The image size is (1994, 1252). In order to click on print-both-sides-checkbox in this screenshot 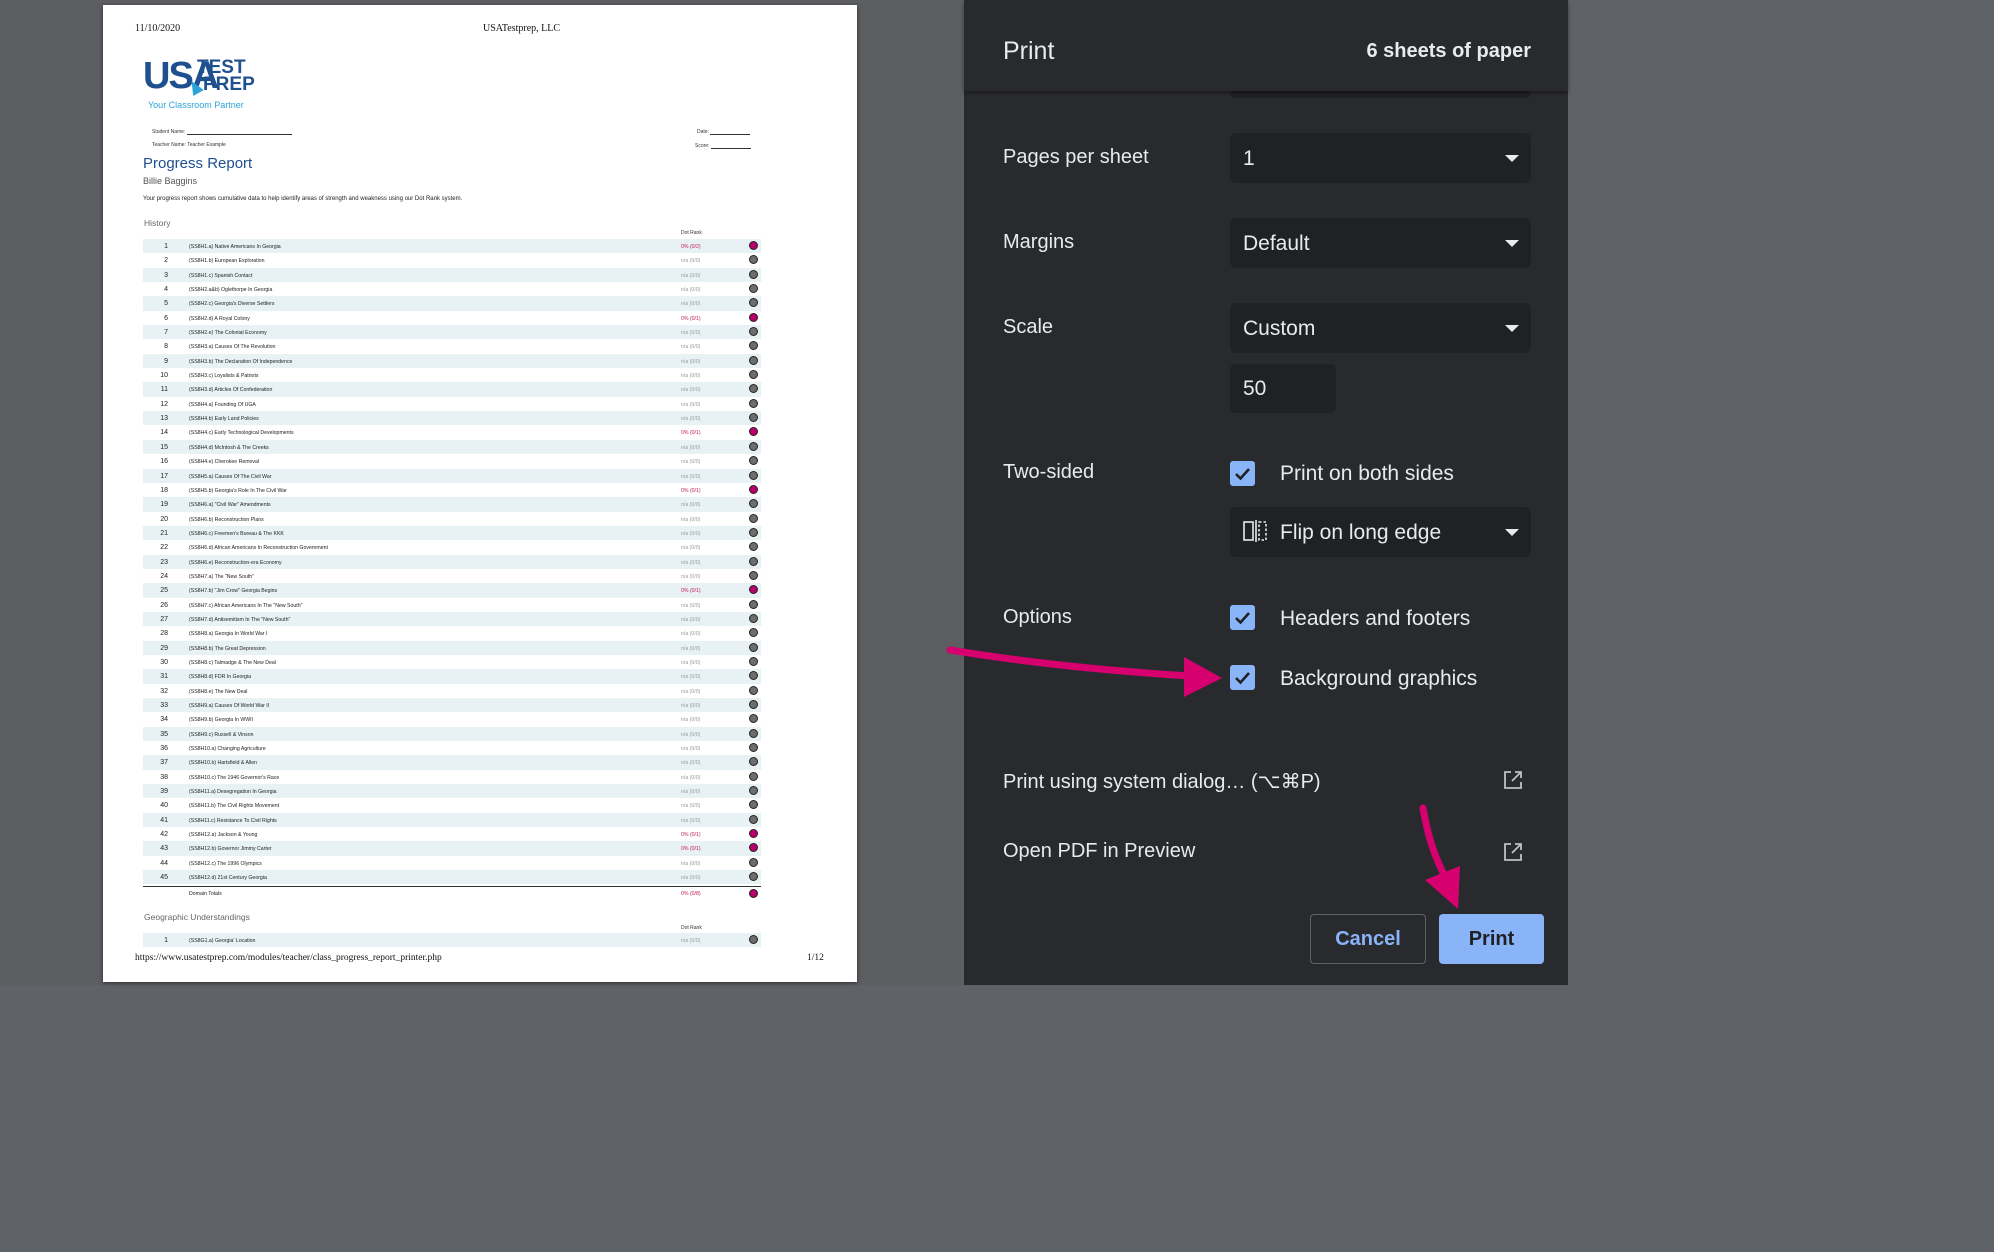, I will do `click(1242, 473)`.